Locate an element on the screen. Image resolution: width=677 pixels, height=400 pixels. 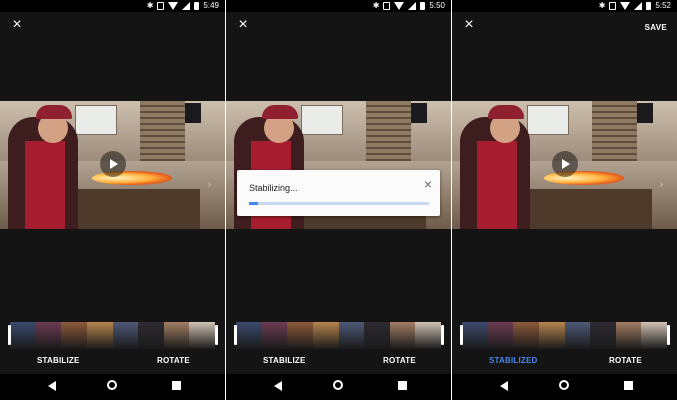
status-bar: ✱ 5:49 is located at coordinates (112, 6).